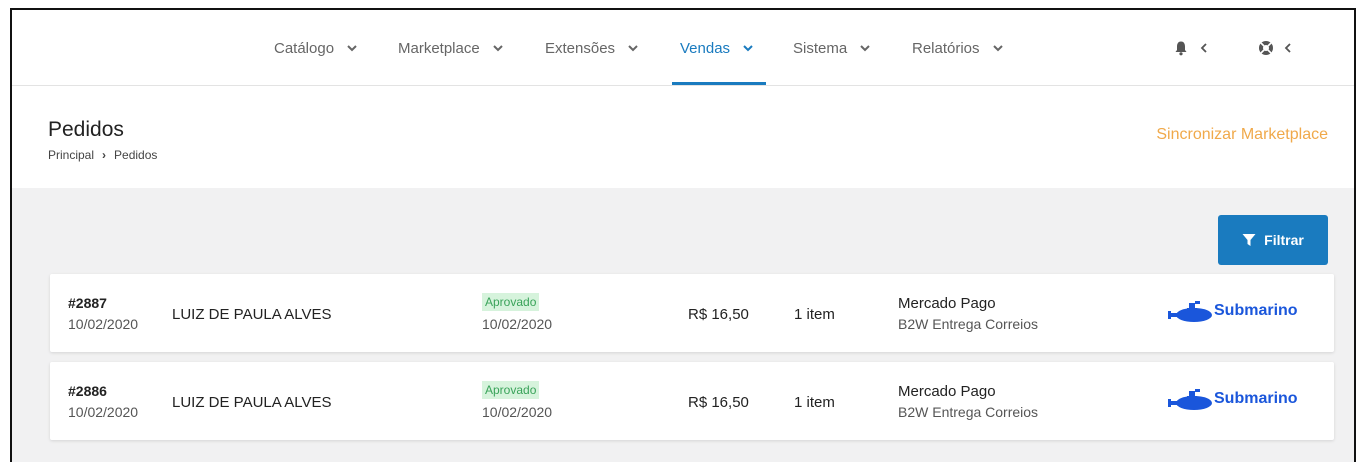 This screenshot has width=1360, height=462. What do you see at coordinates (87, 303) in the screenshot?
I see `order-id: #2887` at bounding box center [87, 303].